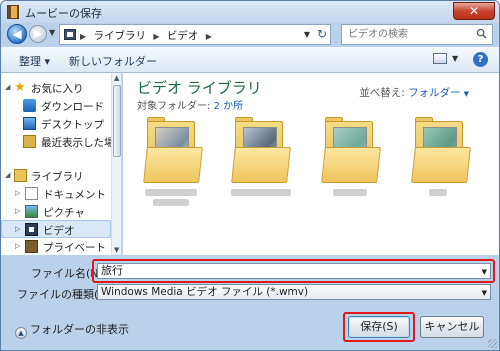  Describe the element at coordinates (74, 248) in the screenshot. I see `nav-item-label: プライベート` at that location.